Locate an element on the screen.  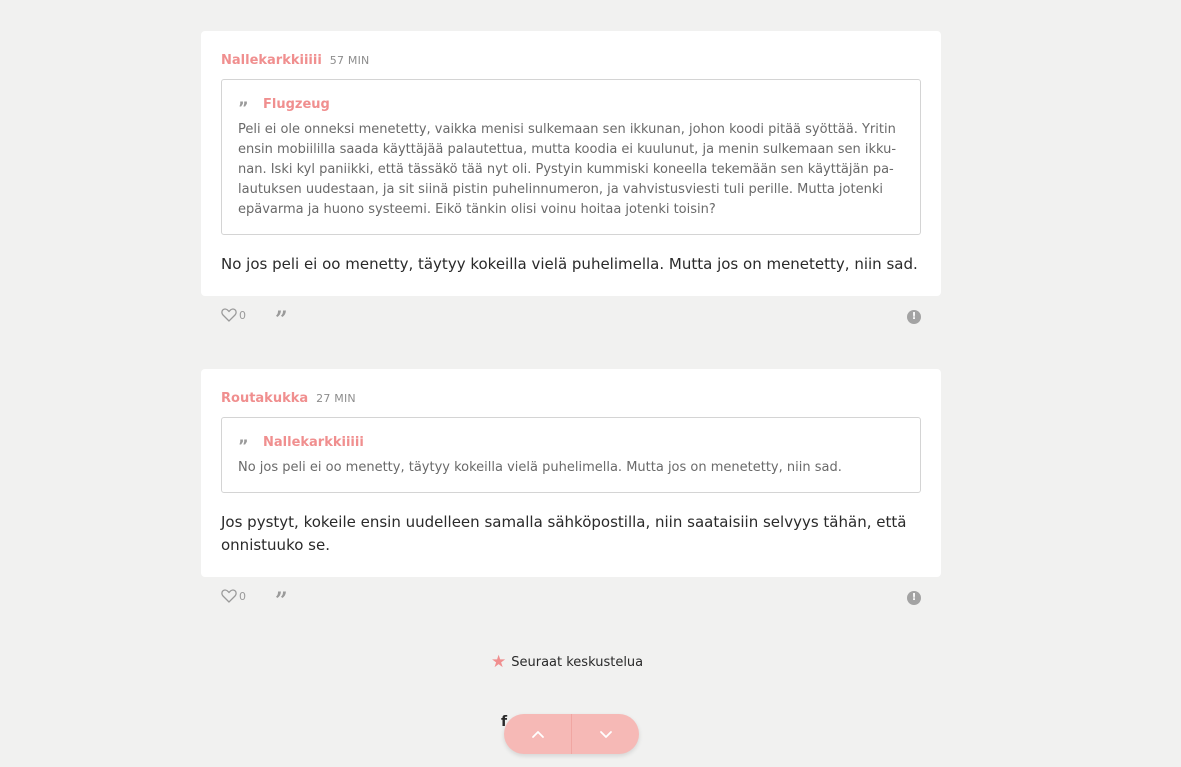
comment-time: 27 MIN is located at coordinates (336, 398).